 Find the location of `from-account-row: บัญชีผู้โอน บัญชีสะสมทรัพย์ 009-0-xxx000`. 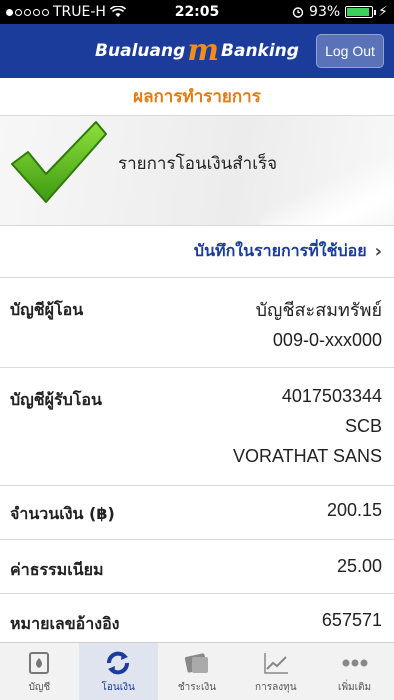

from-account-row: บัญชีผู้โอน บัญชีสะสมทรัพย์ 009-0-xxx000 is located at coordinates (197, 323).